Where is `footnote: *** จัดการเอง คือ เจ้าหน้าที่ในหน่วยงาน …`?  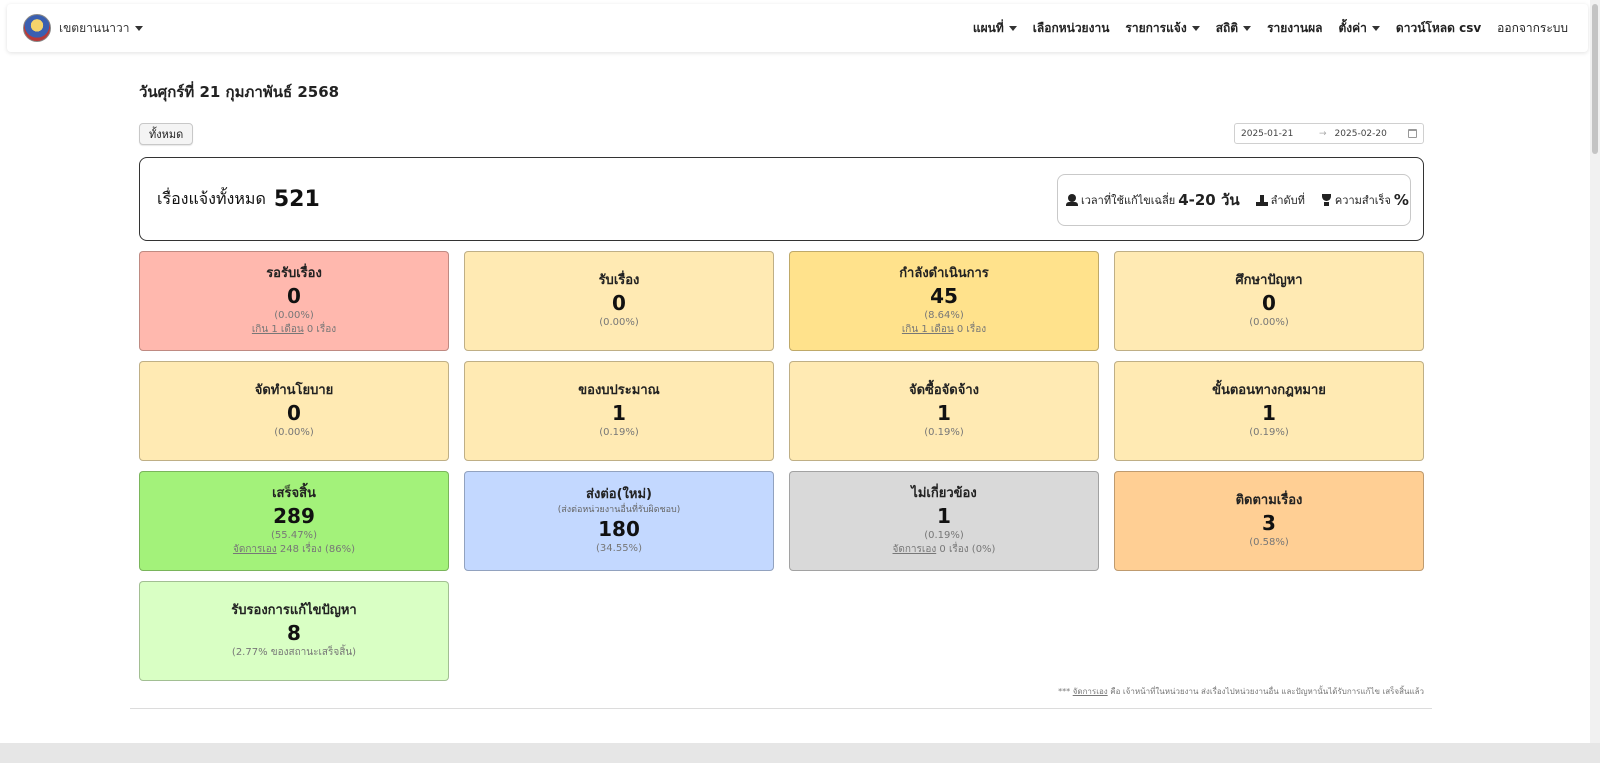
footnote: *** จัดการเอง คือ เจ้าหน้าที่ในหน่วยงาน … is located at coordinates (1241, 691).